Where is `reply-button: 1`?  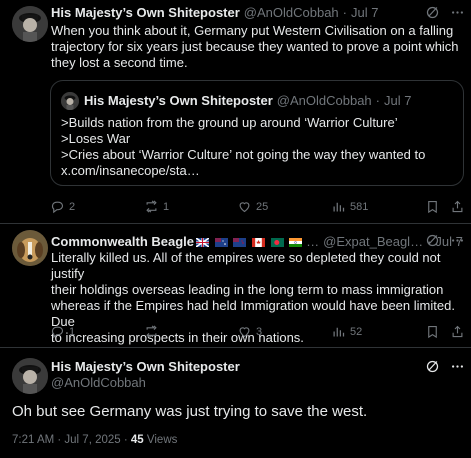 reply-button: 1 is located at coordinates (62, 331).